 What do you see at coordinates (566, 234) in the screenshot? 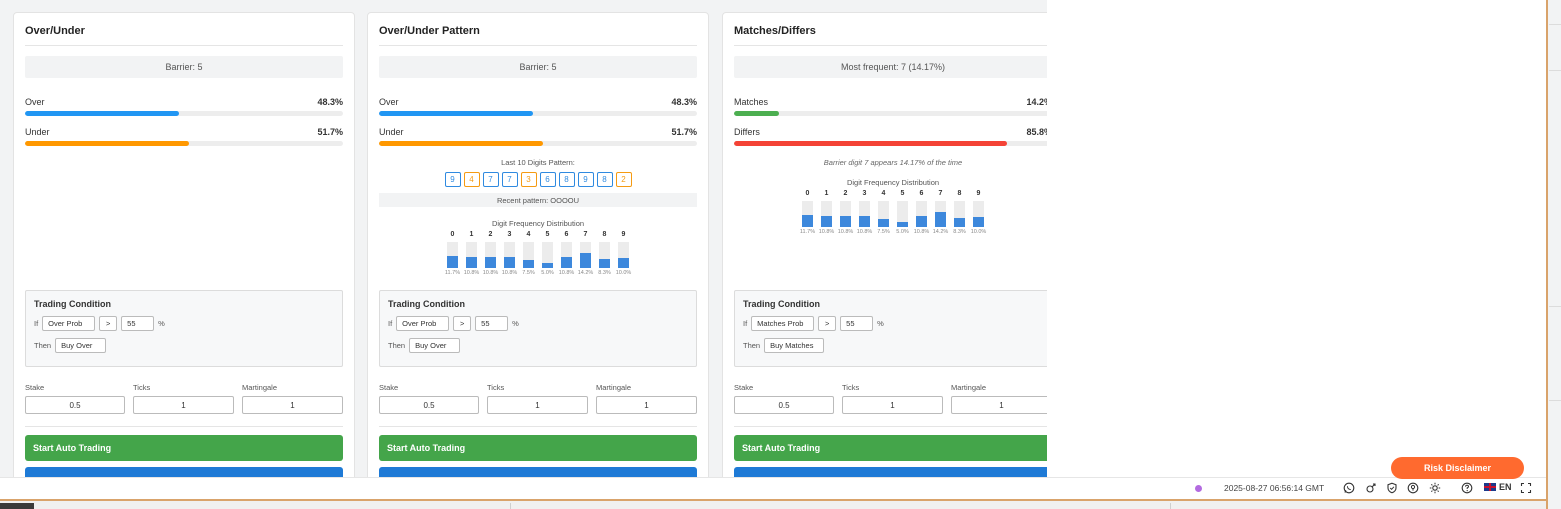
I see `digit-label: 6` at bounding box center [566, 234].